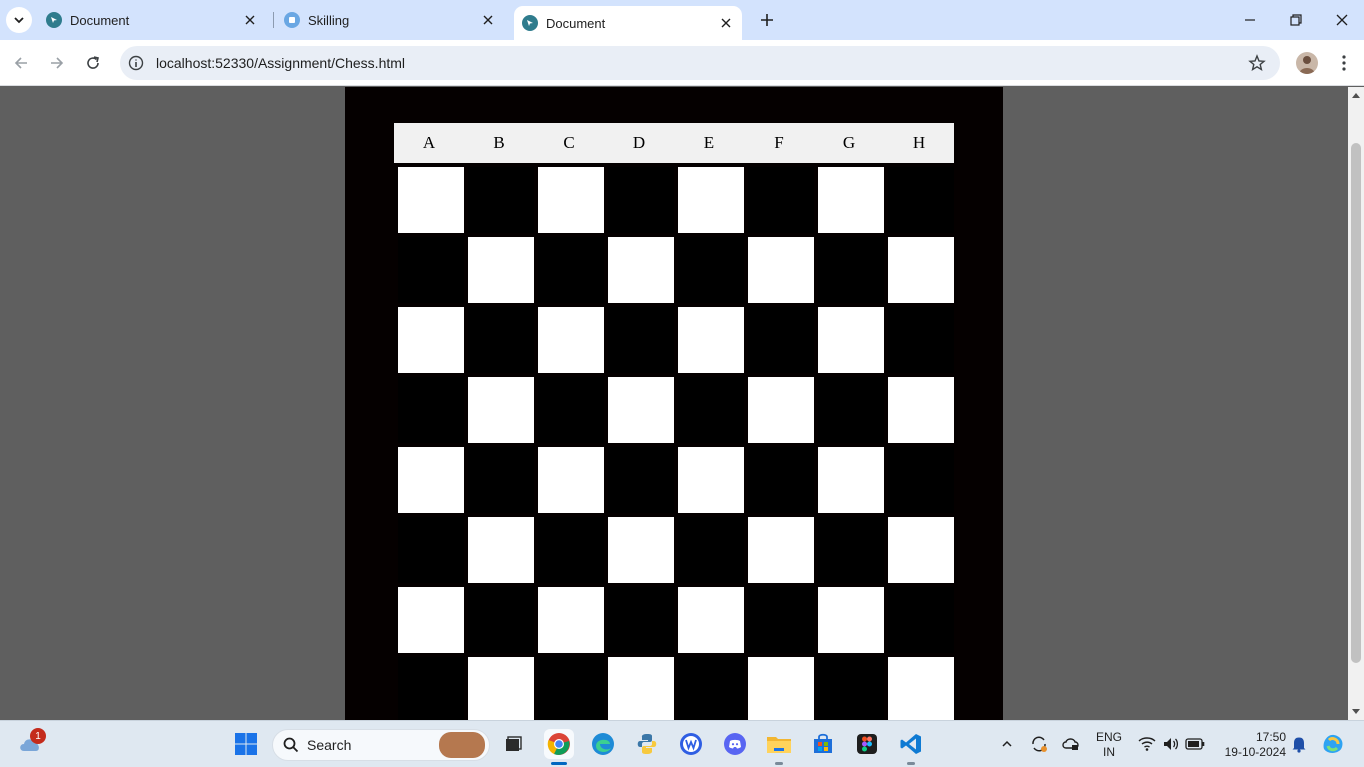 This screenshot has width=1364, height=767. What do you see at coordinates (735, 744) in the screenshot?
I see `discord-taskbar-button` at bounding box center [735, 744].